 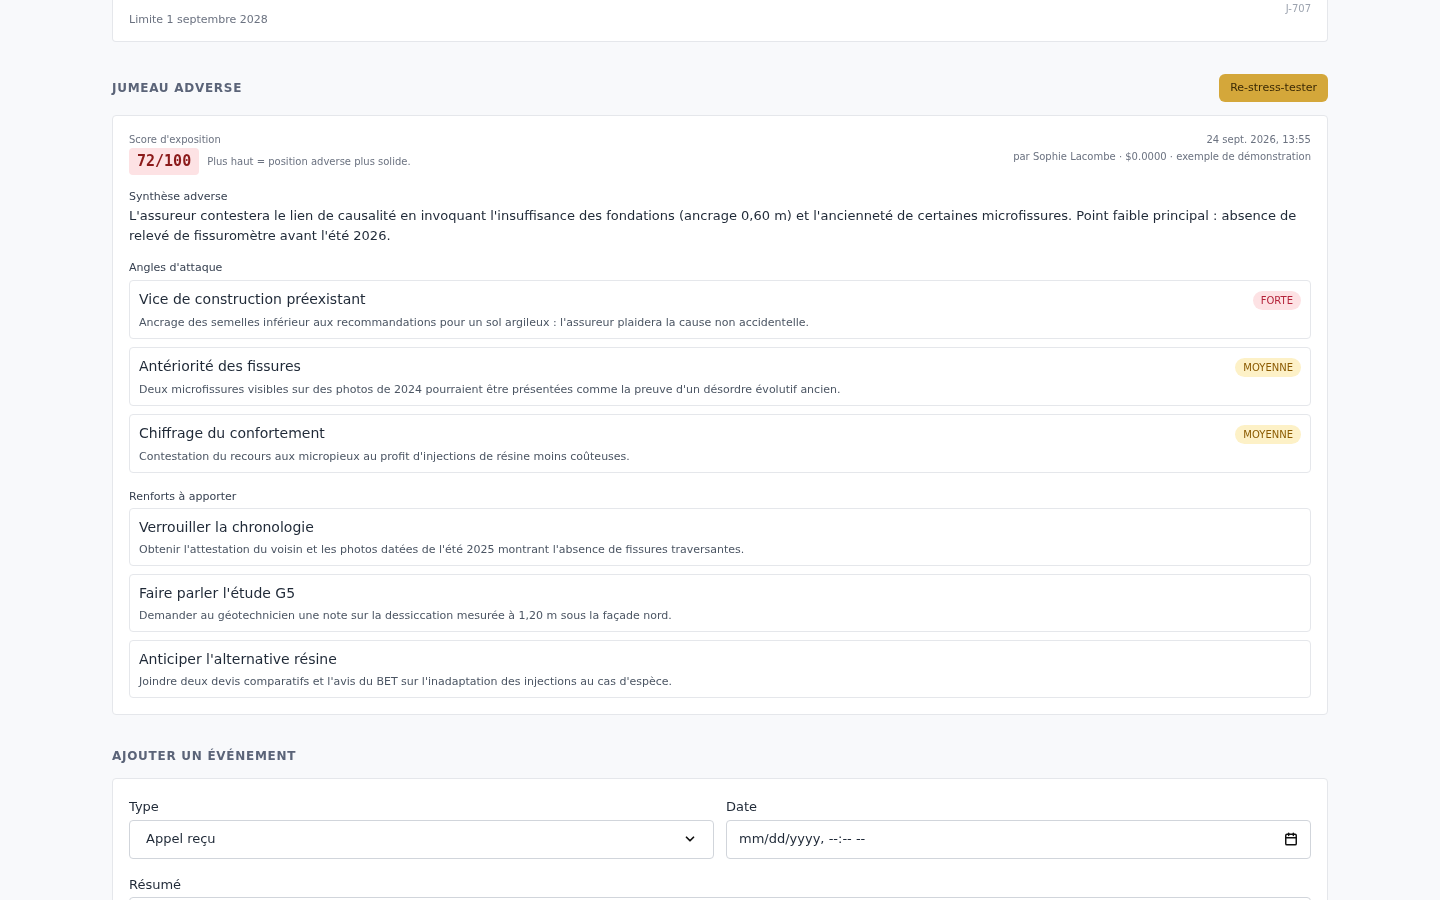 What do you see at coordinates (176, 268) in the screenshot?
I see `angles-label: Angles d'attaque` at bounding box center [176, 268].